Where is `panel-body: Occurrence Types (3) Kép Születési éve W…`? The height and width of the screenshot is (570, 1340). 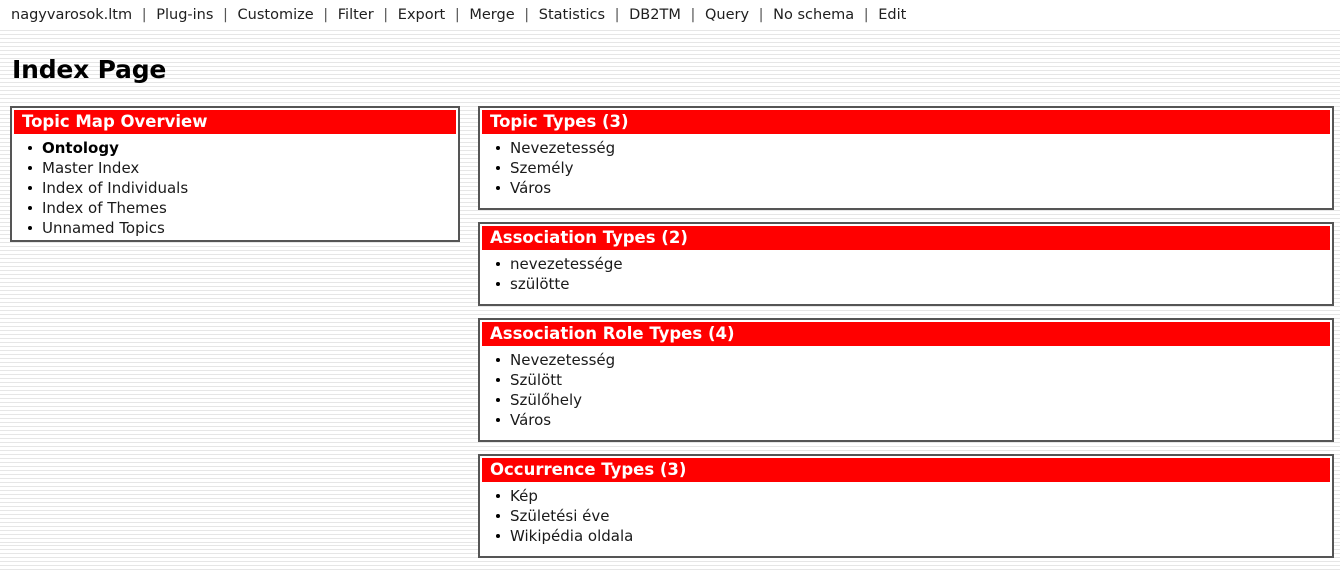 panel-body: Occurrence Types (3) Kép Születési éve W… is located at coordinates (906, 504).